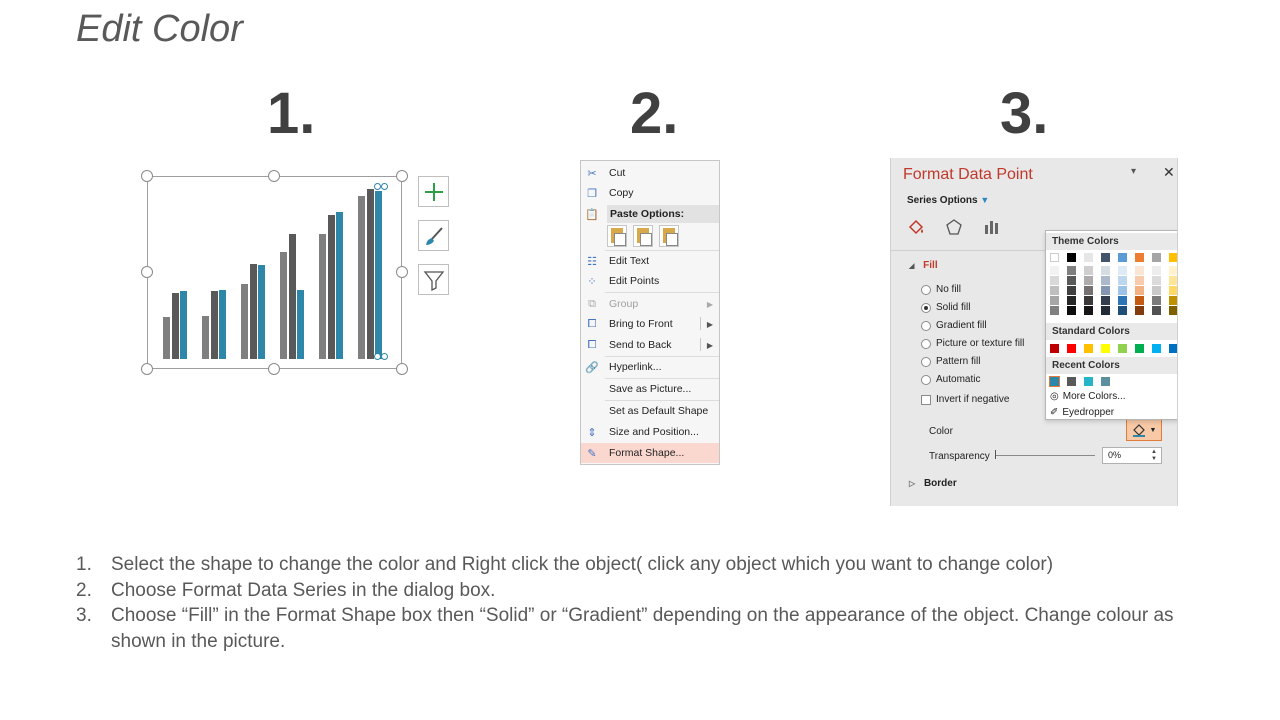  What do you see at coordinates (433, 279) in the screenshot?
I see `chart-filters-button` at bounding box center [433, 279].